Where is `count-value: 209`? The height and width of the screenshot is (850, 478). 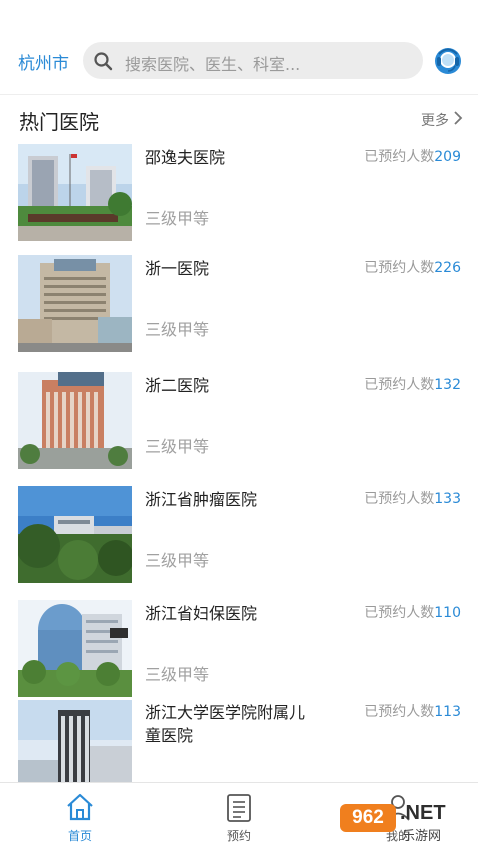
count-value: 209 is located at coordinates (447, 157).